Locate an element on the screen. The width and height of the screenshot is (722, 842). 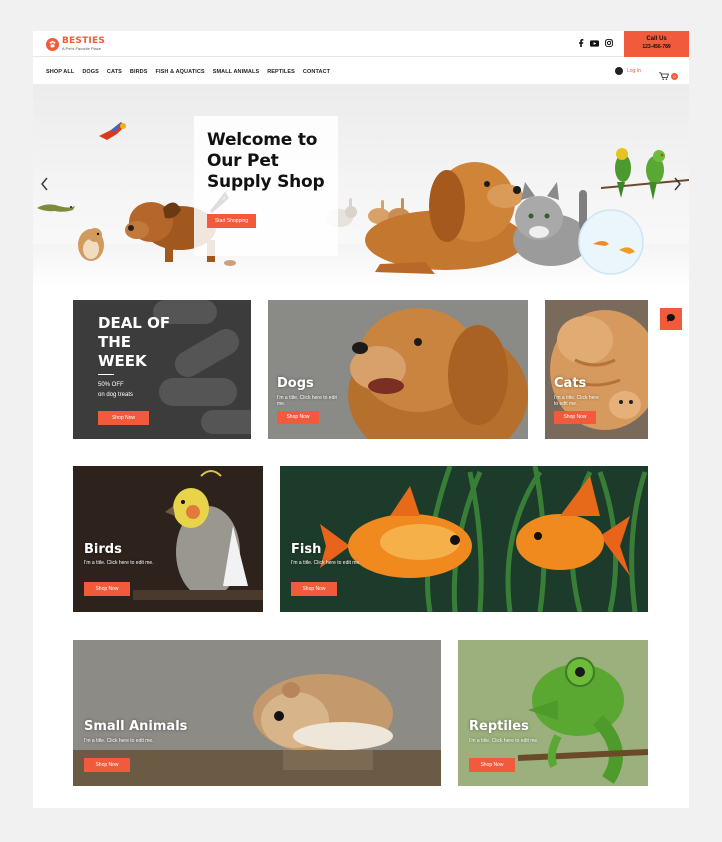
social-links is located at coordinates (595, 43).